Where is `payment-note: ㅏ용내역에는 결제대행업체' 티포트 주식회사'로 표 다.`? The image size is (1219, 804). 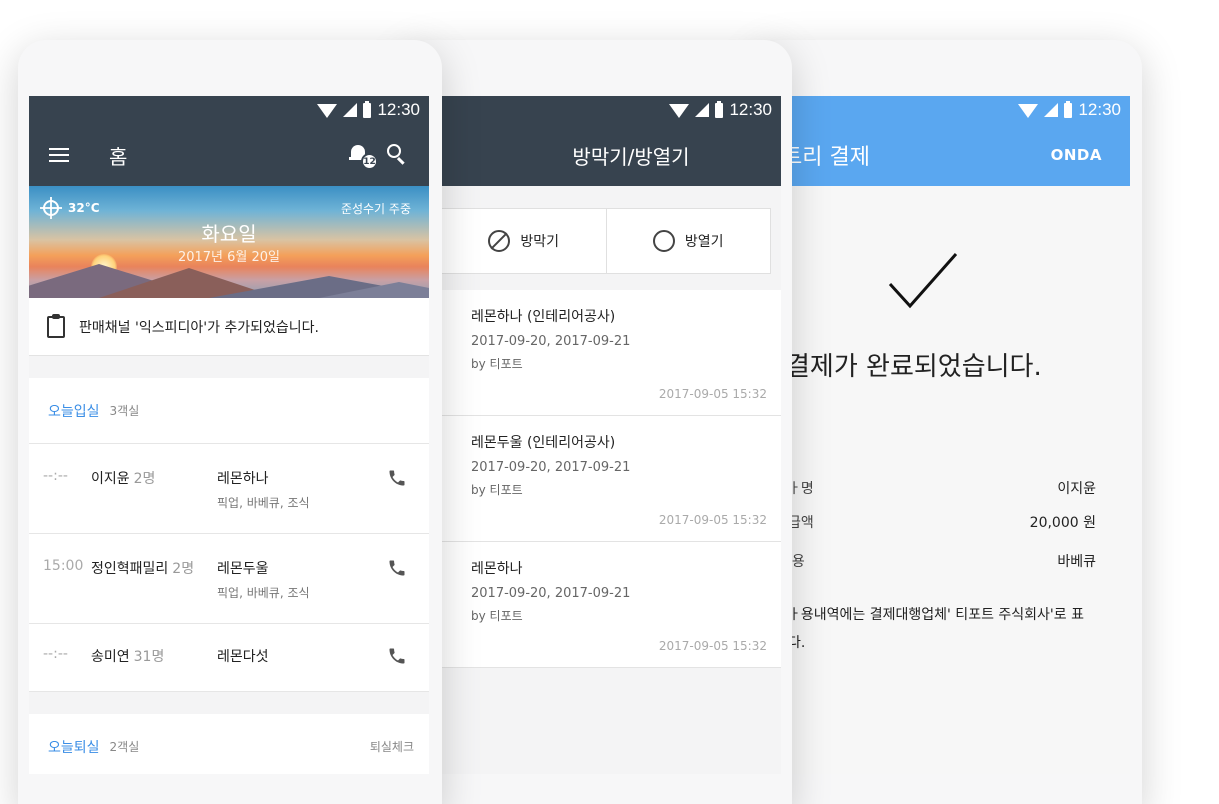
payment-note: ㅏ용내역에는 결제대행업체' 티포트 주식회사'로 표 다. is located at coordinates (950, 629).